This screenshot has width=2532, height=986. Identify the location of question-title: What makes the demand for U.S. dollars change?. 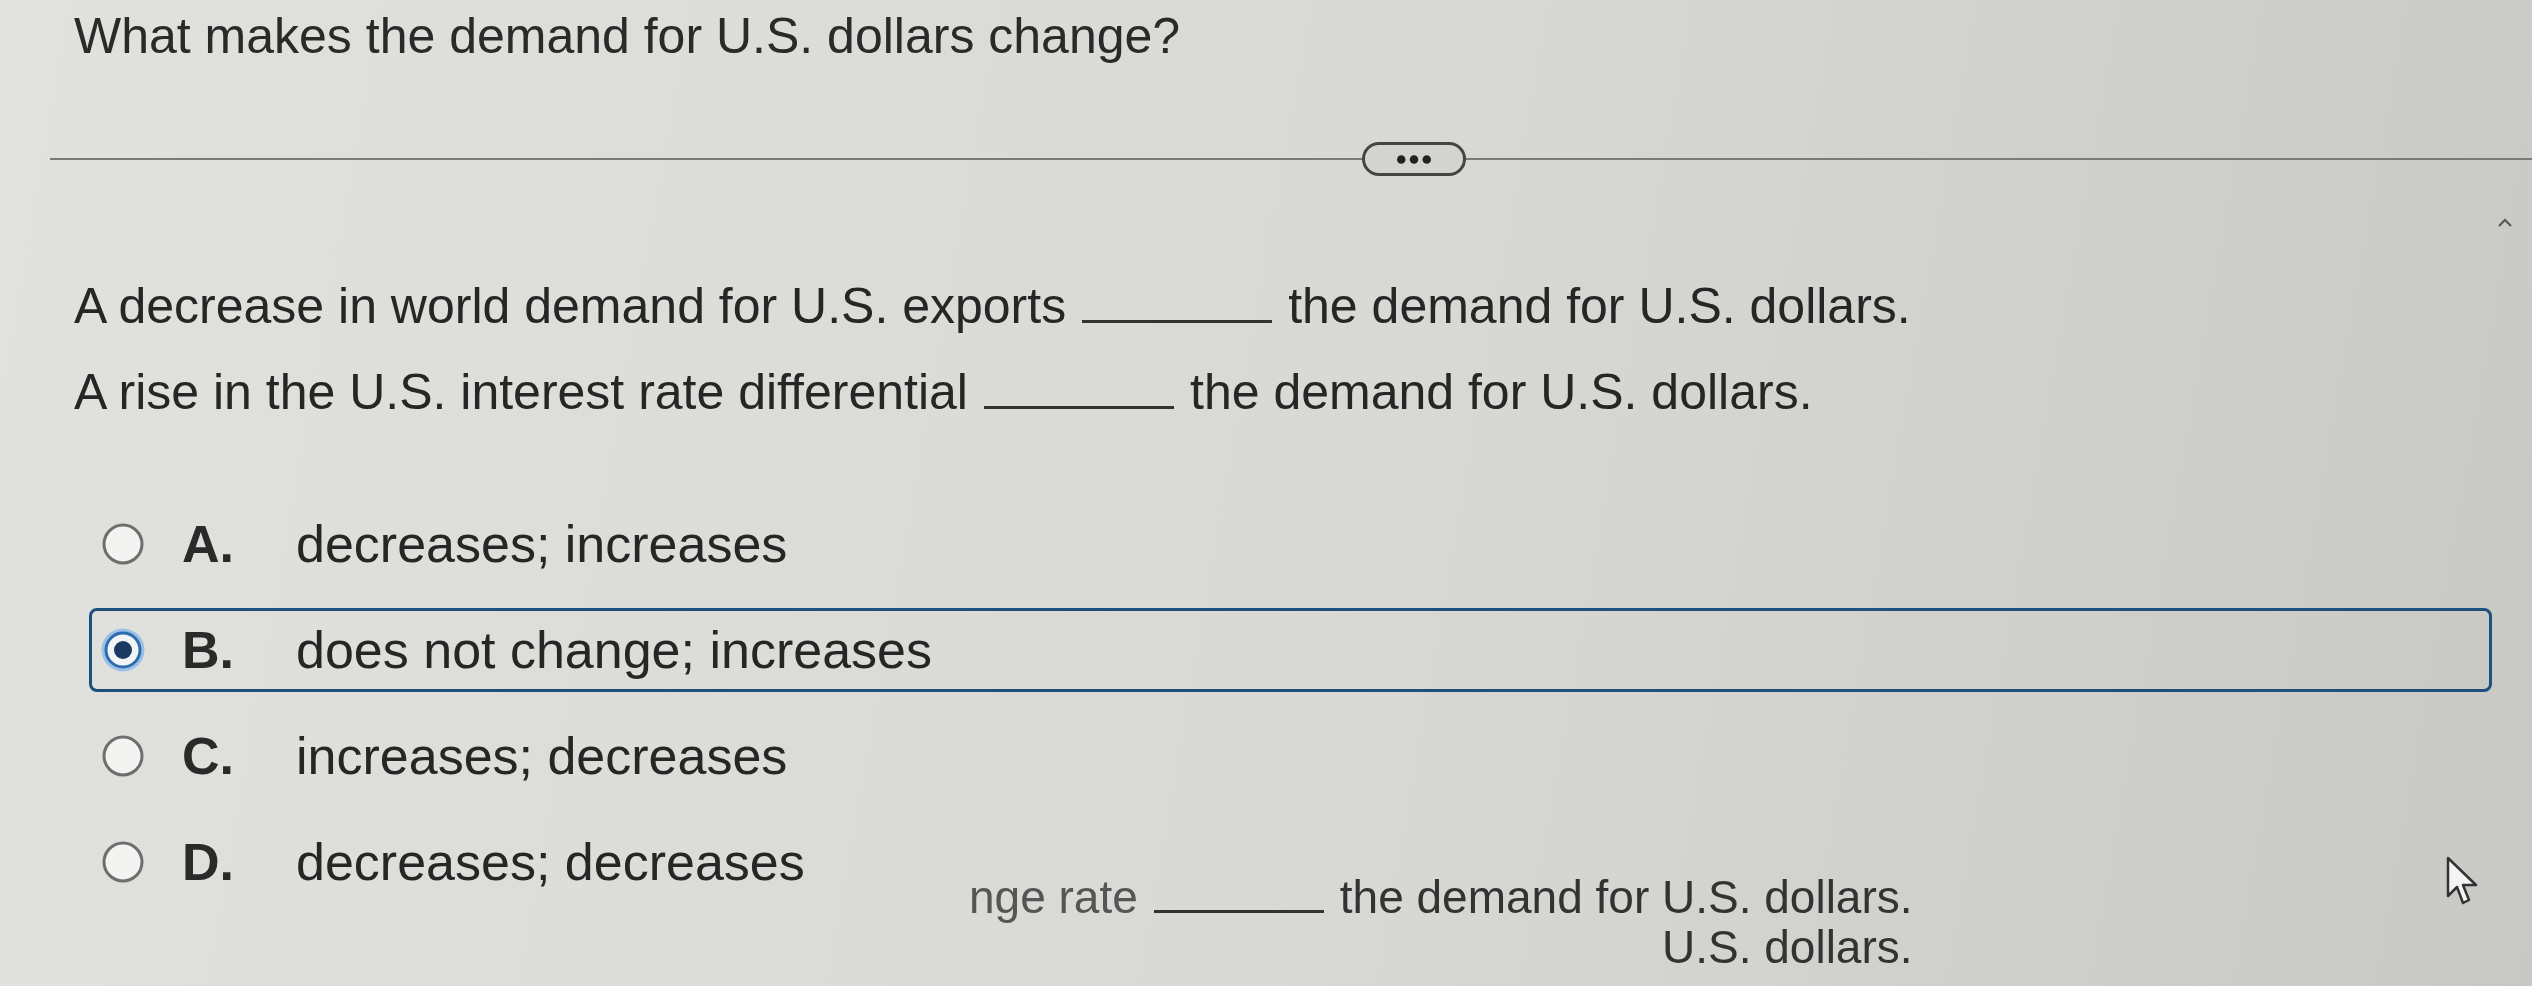
(627, 36).